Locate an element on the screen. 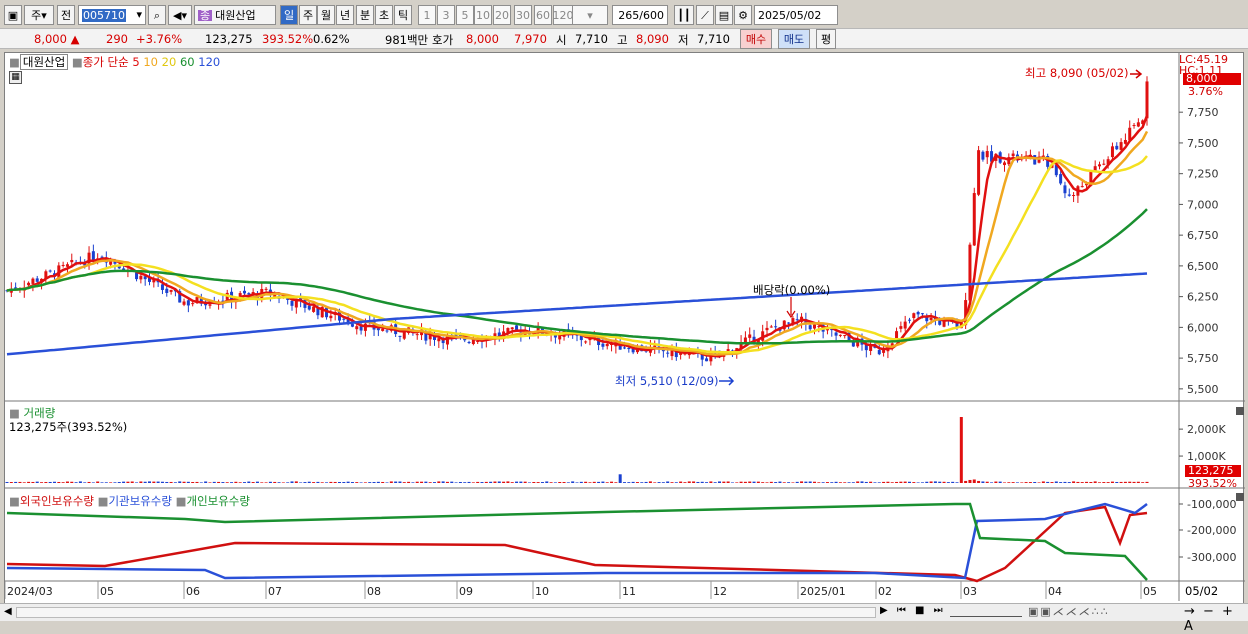 This screenshot has width=1248, height=634. volume-close-icon is located at coordinates (1240, 411).